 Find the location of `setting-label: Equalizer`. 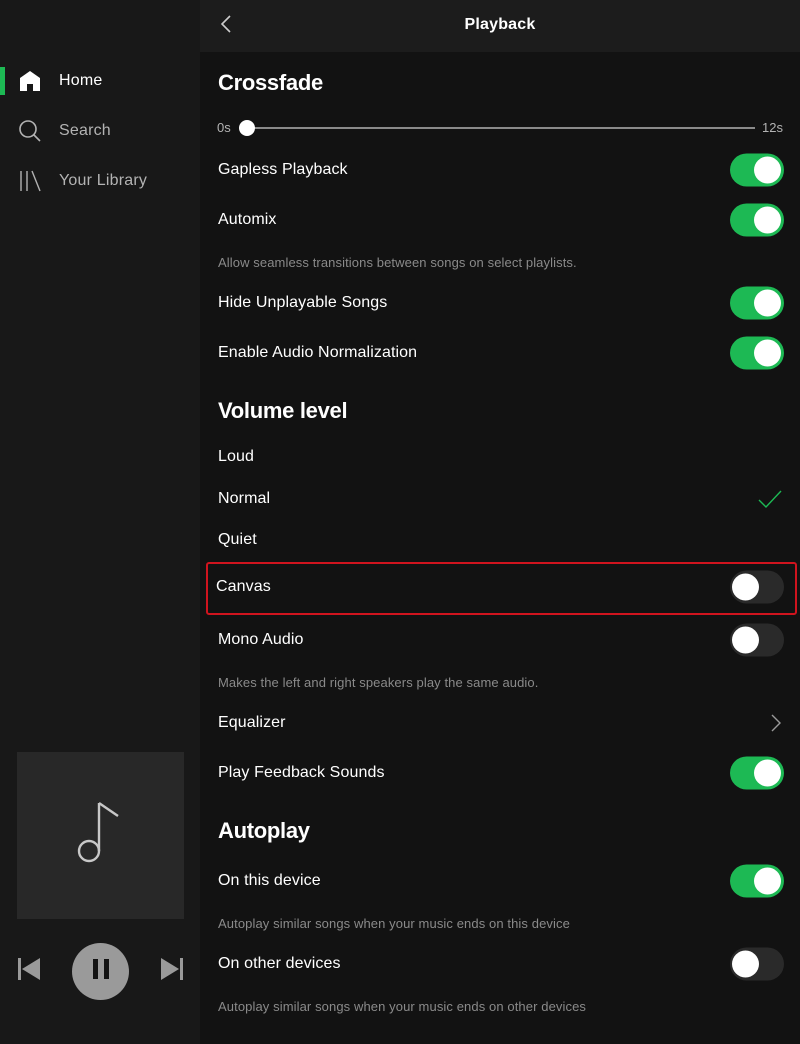

setting-label: Equalizer is located at coordinates (252, 722).